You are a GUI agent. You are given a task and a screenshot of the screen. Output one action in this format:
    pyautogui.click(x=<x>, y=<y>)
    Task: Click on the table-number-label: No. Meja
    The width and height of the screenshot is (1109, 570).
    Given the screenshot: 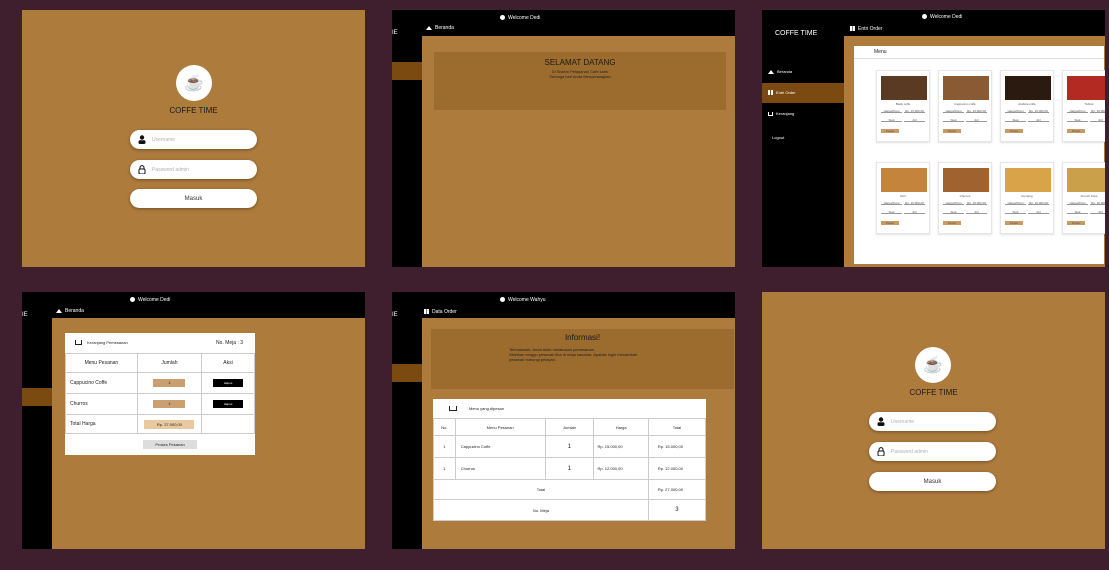 What is the action you would take?
    pyautogui.click(x=541, y=510)
    